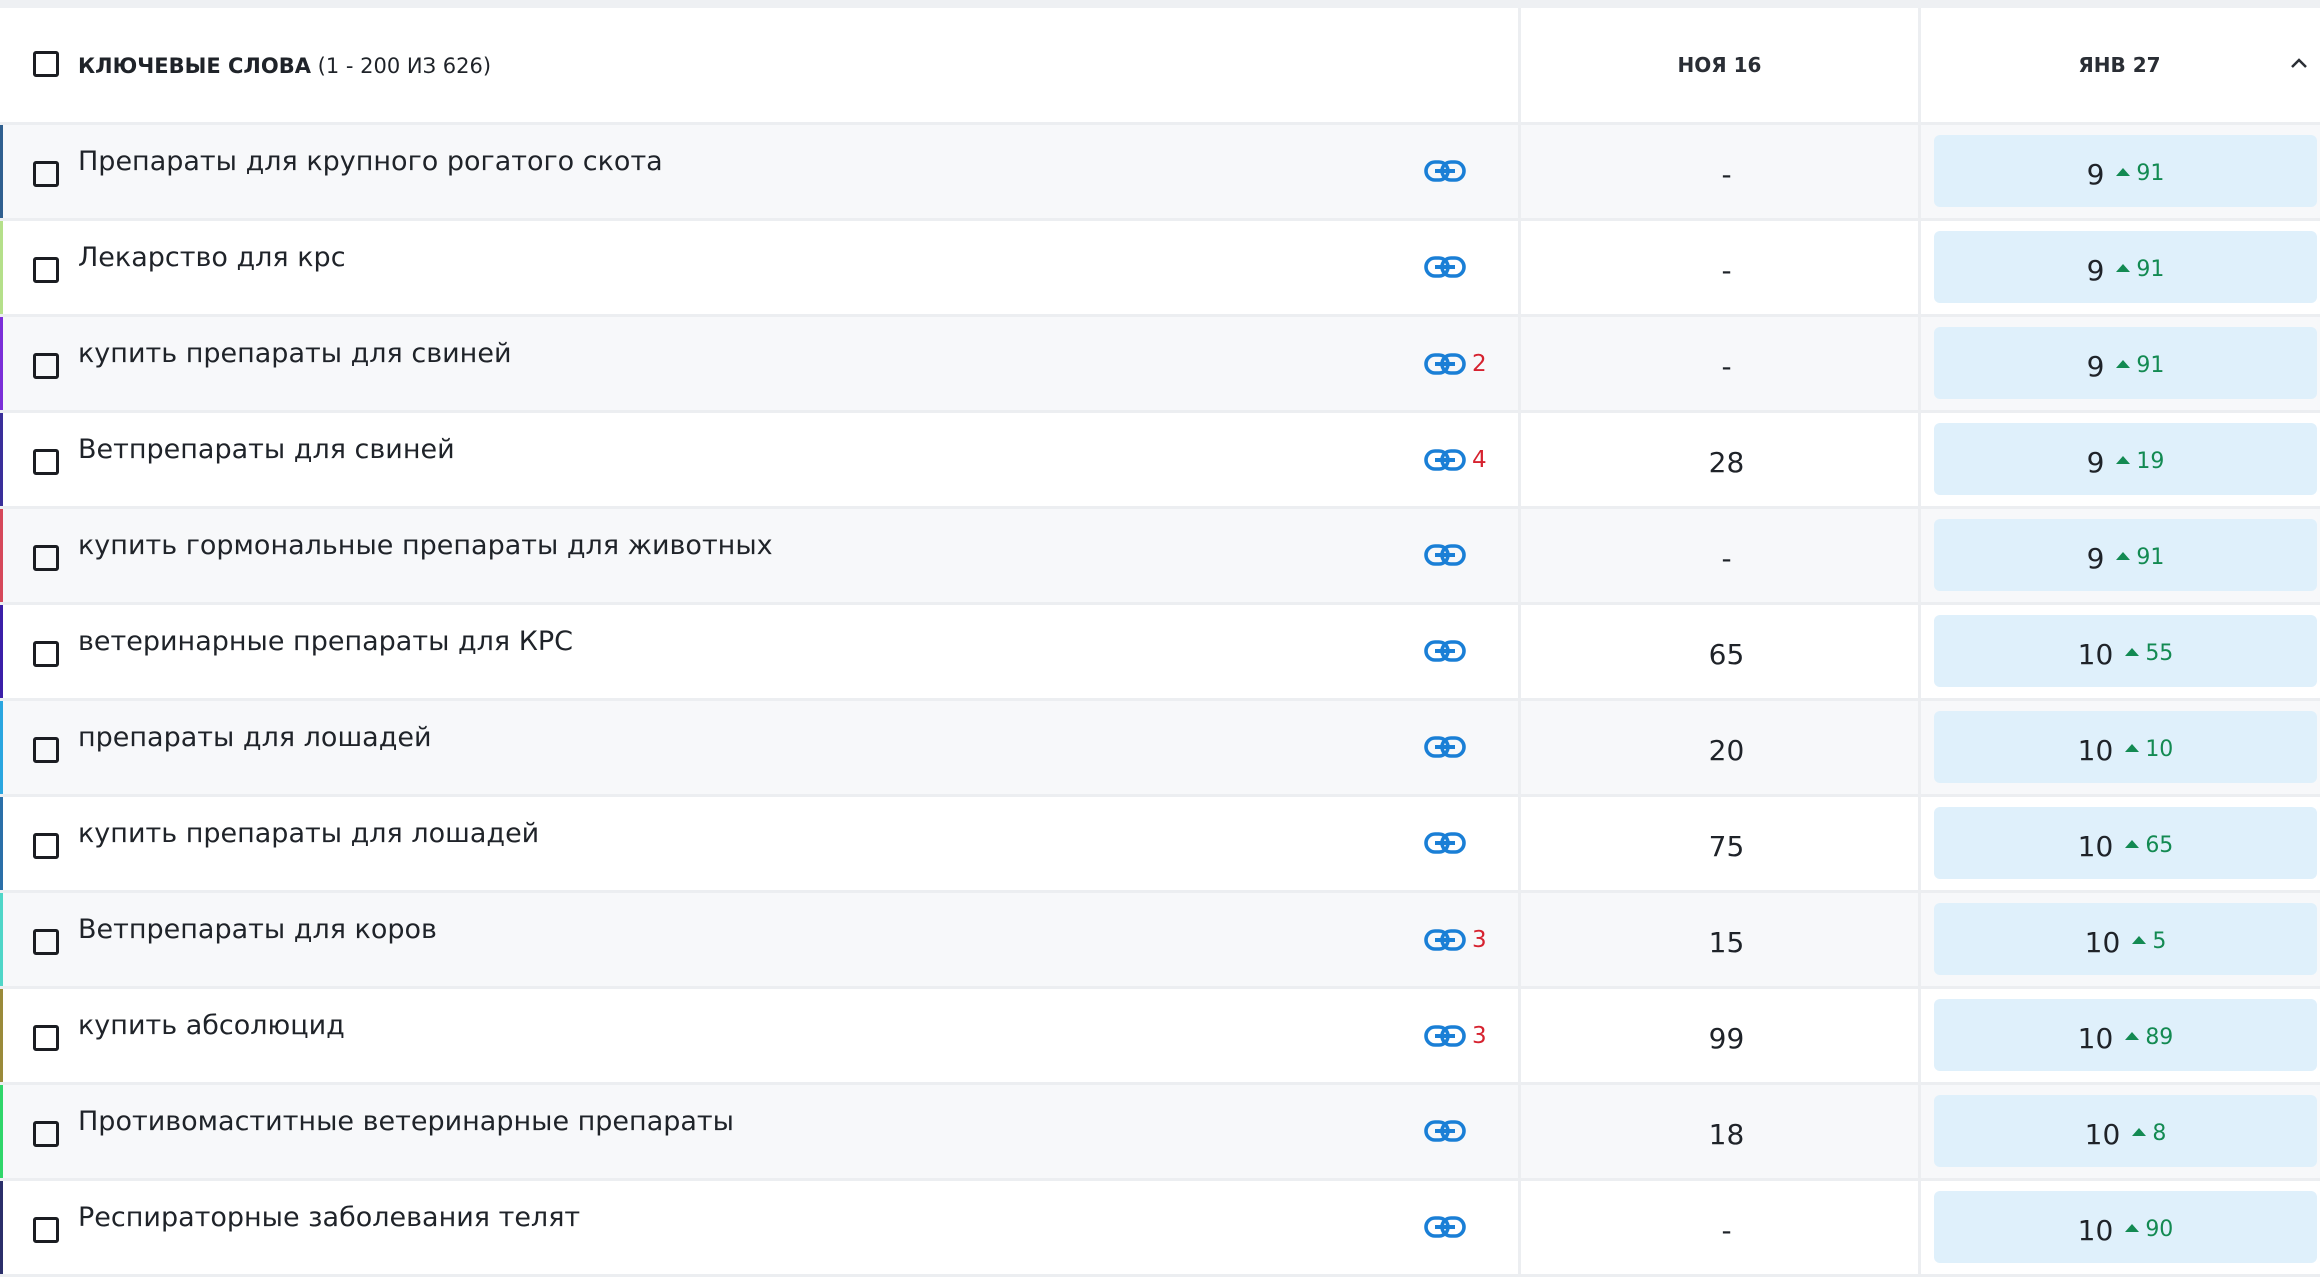  What do you see at coordinates (325, 641) in the screenshot?
I see `keyword-text: ветеринарные препараты для КРС` at bounding box center [325, 641].